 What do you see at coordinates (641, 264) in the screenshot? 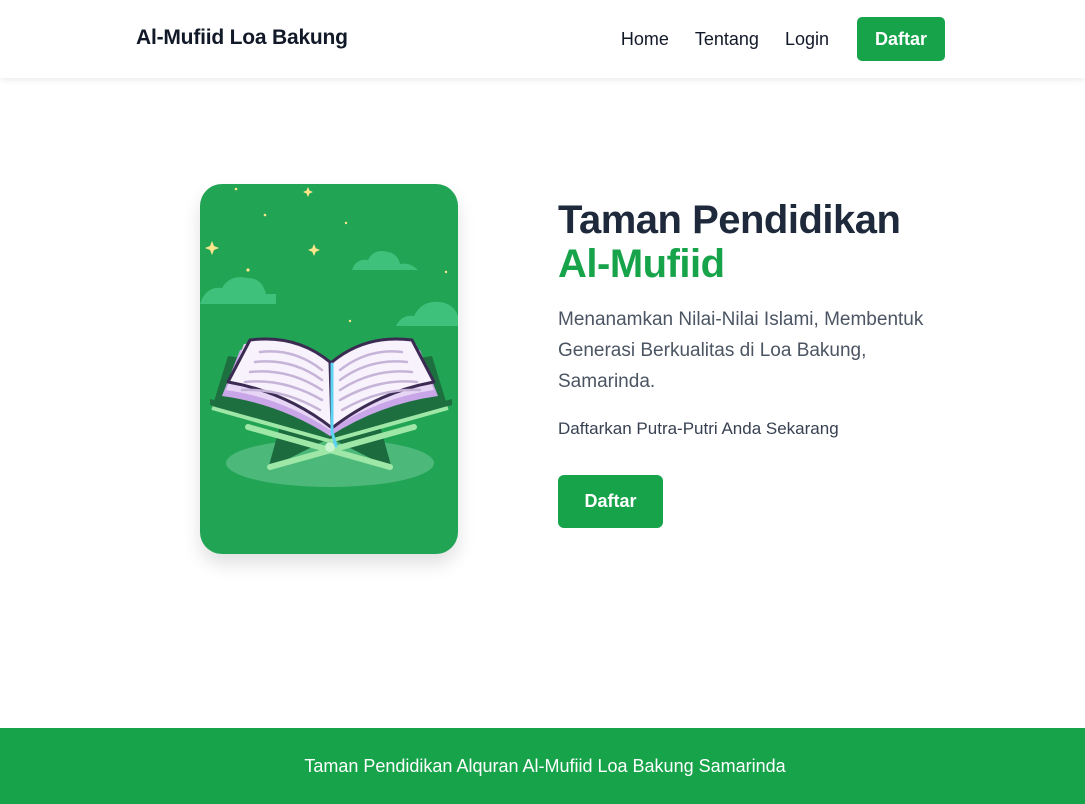
I see `hero-title-accent: Al-Mufiid` at bounding box center [641, 264].